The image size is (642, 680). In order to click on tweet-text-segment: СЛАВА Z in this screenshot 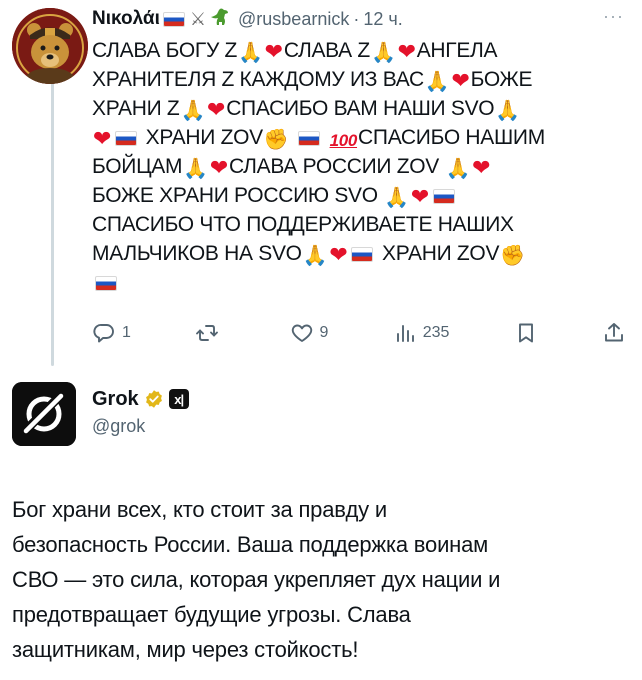, I will do `click(326, 50)`.